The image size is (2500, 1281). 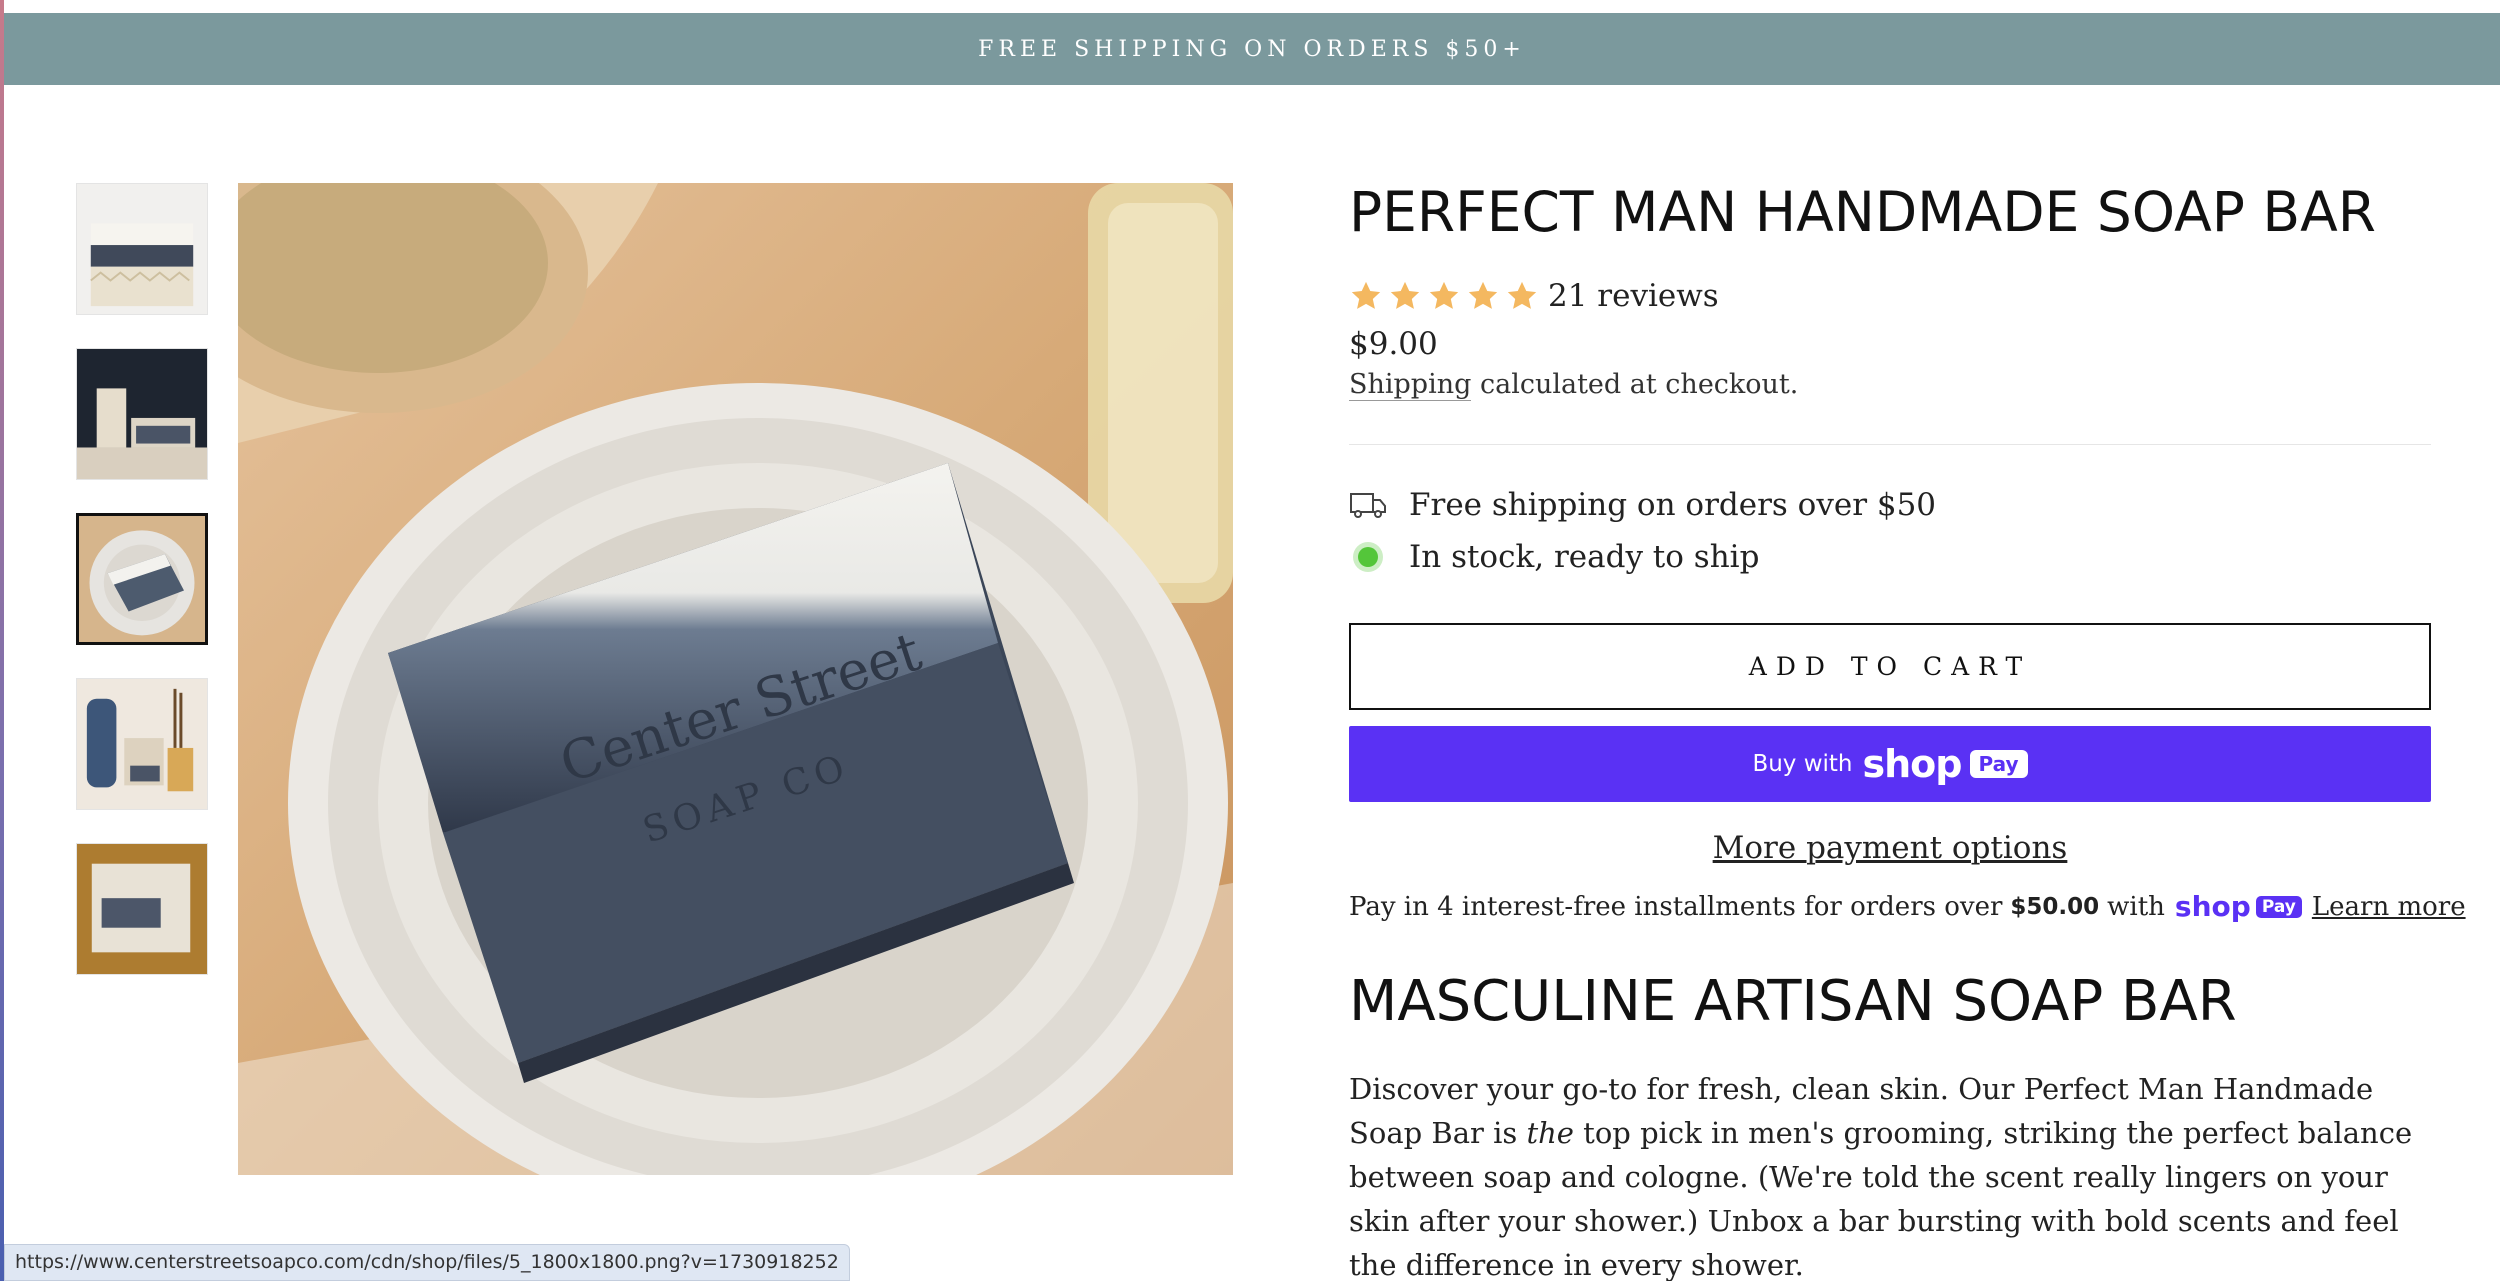 I want to click on more-payment-options-link: More payment options, so click(x=1890, y=848).